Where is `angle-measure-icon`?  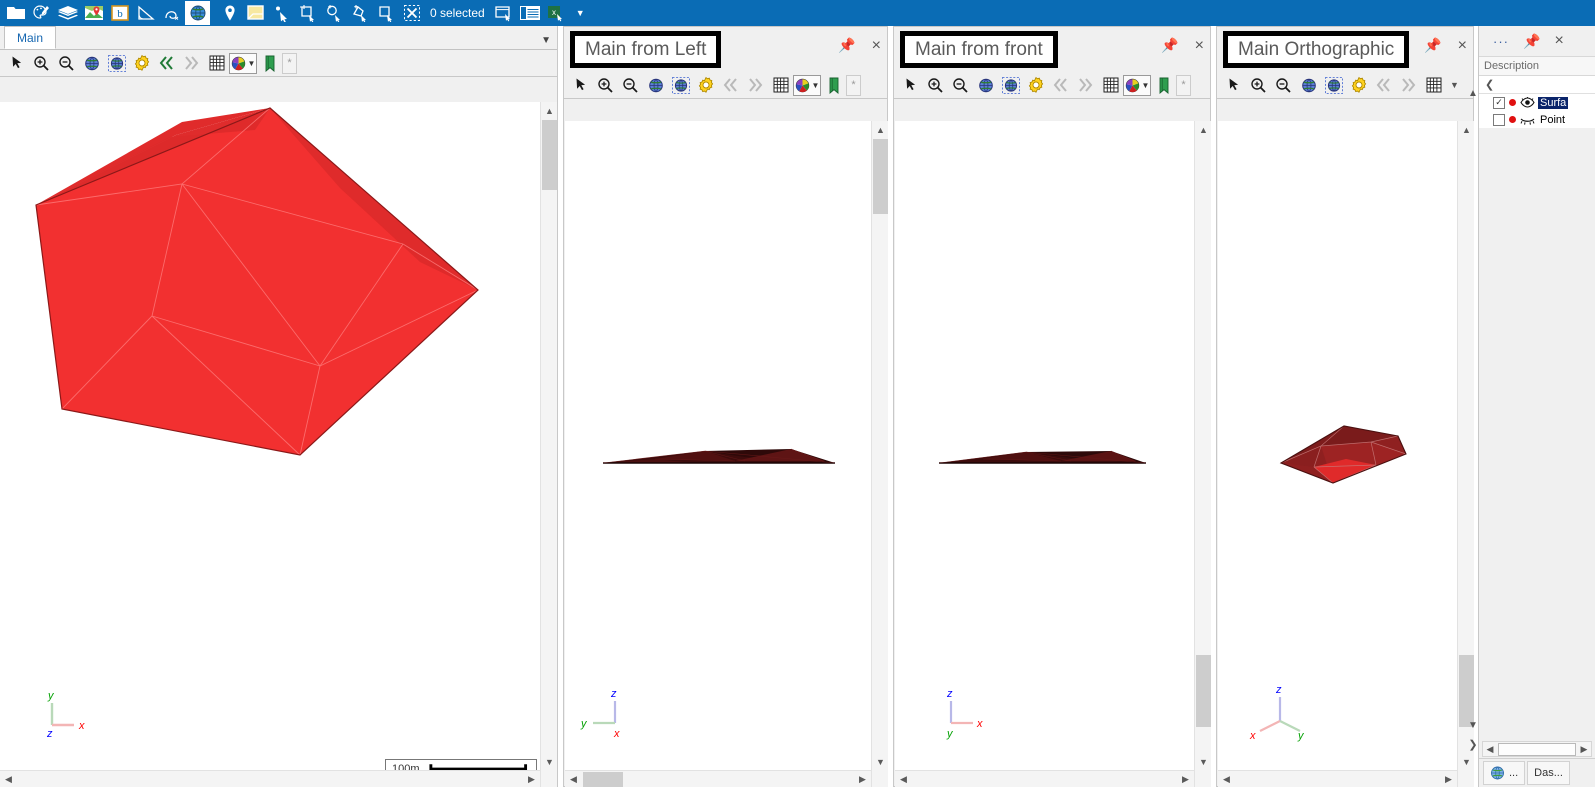 angle-measure-icon is located at coordinates (145, 13).